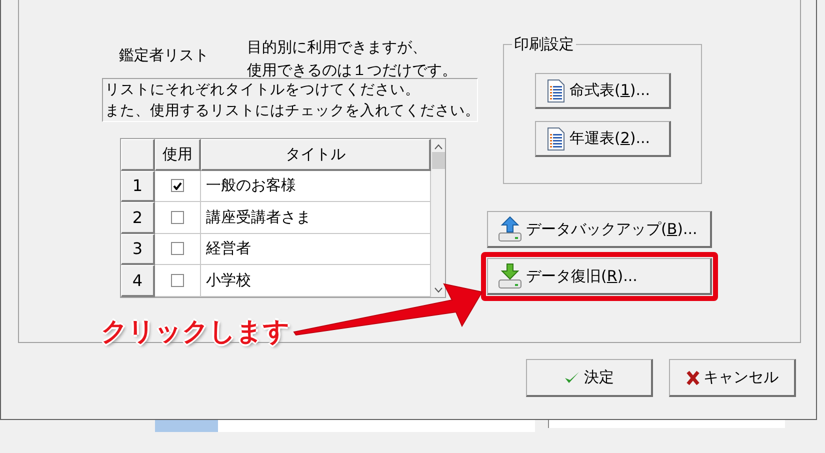  Describe the element at coordinates (138, 218) in the screenshot. I see `row-header: 2` at that location.